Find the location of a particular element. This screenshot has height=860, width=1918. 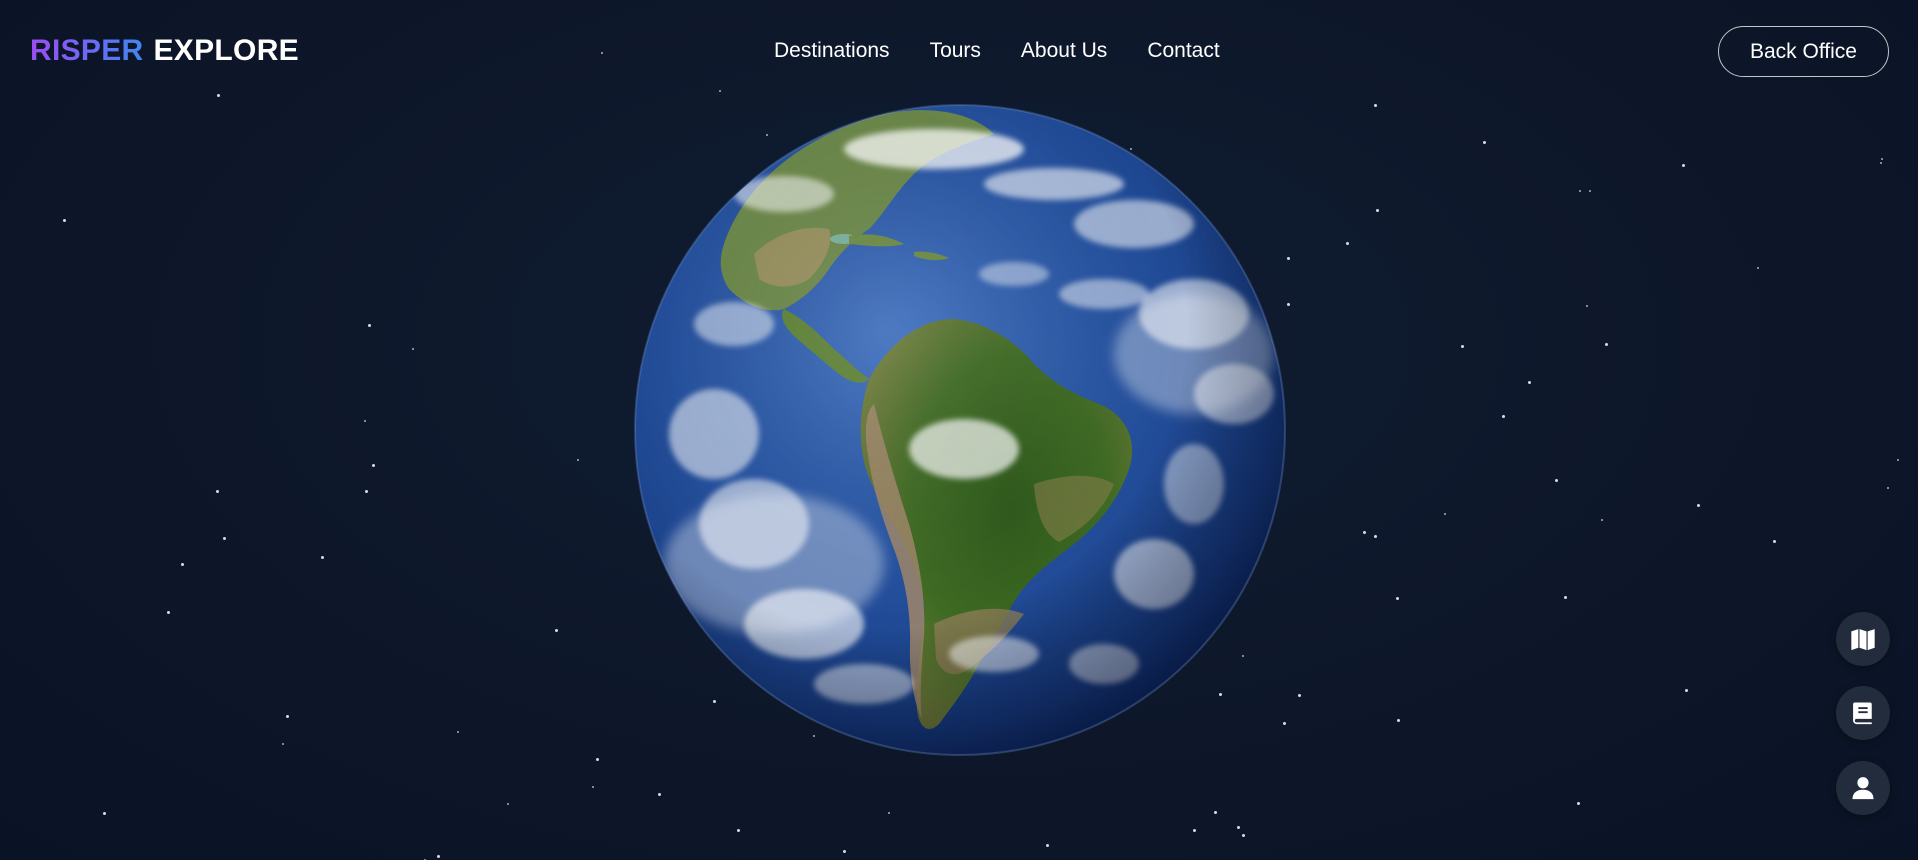

nav-link-contact: Contact is located at coordinates (1183, 51).